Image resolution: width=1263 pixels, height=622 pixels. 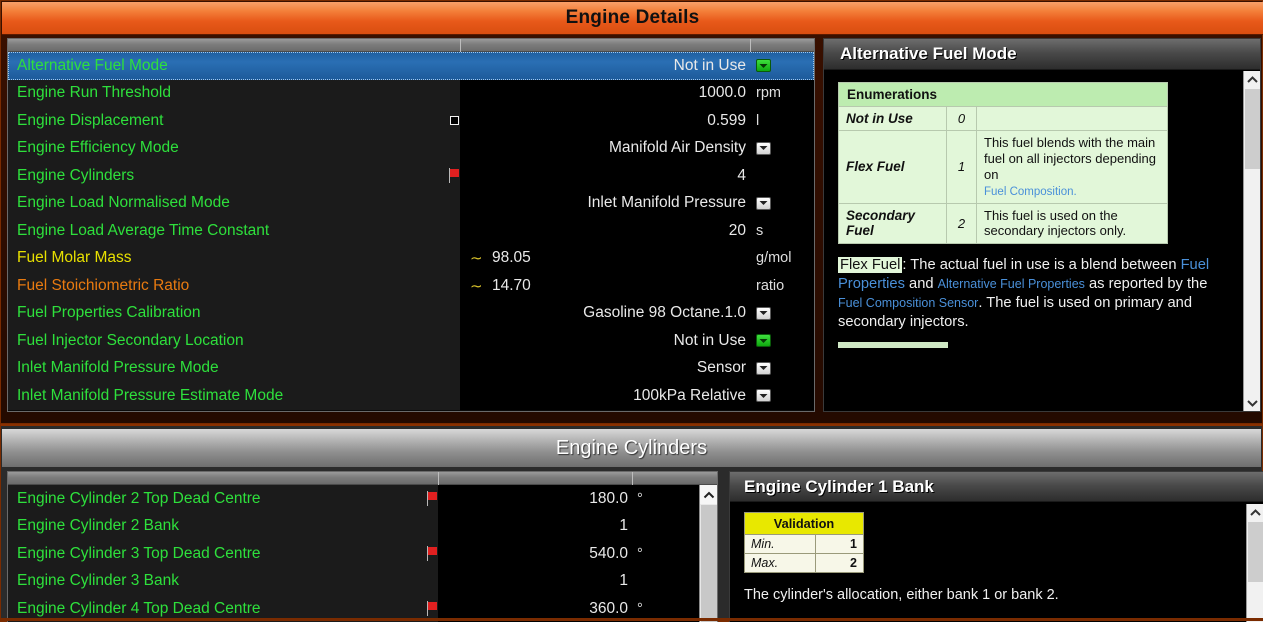 I want to click on row-unit-cell: l, so click(x=783, y=121).